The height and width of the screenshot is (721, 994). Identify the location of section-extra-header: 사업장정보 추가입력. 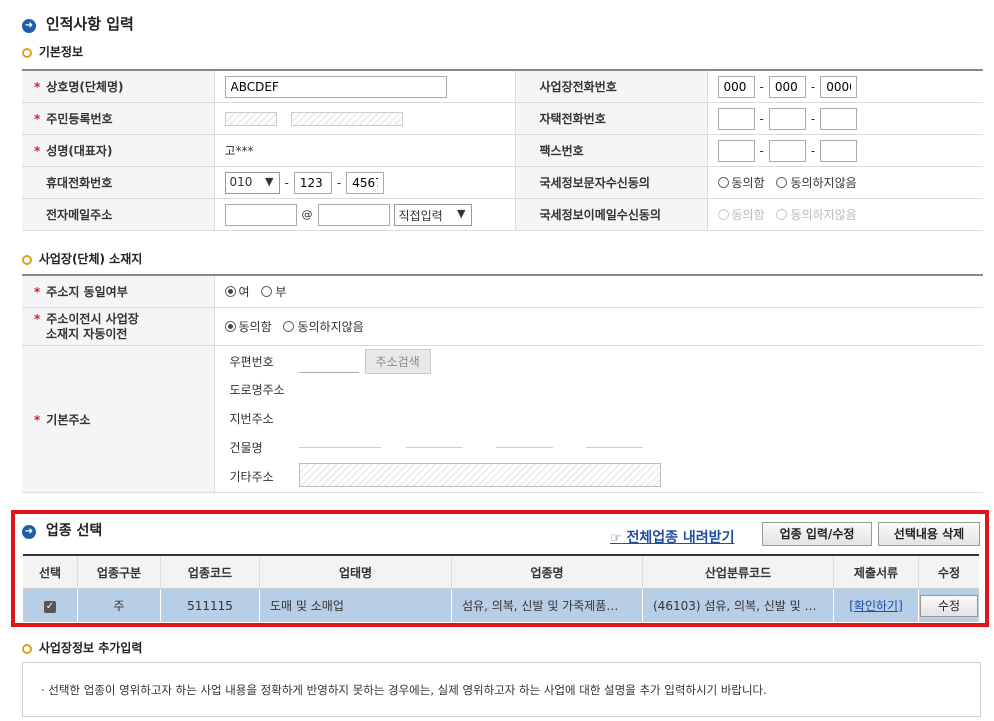
(82, 647).